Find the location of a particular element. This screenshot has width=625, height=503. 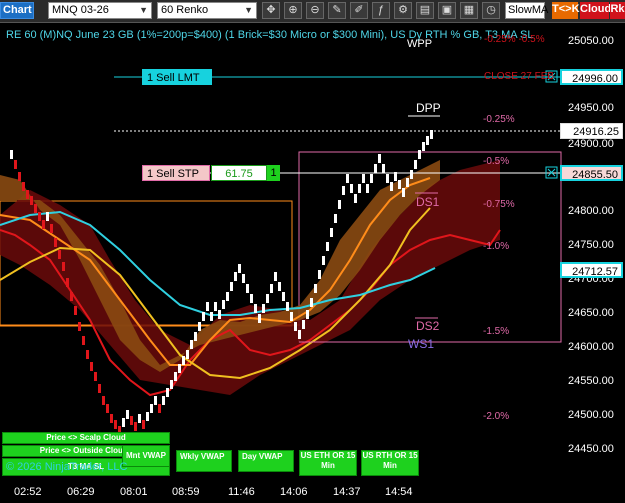

sell-stp-order: 1 Sell STP is located at coordinates (176, 173).